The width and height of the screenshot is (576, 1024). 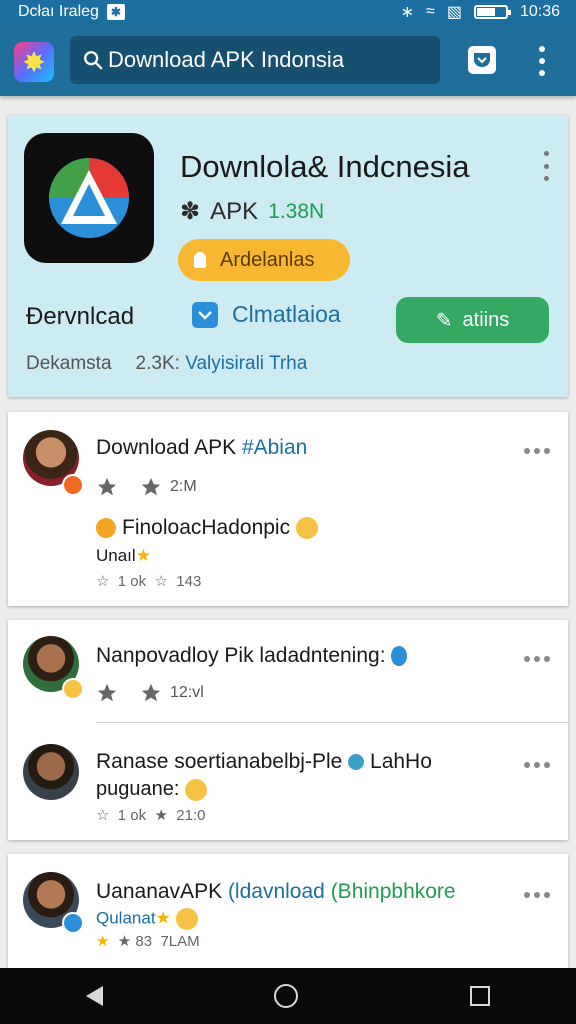 I want to click on apk-icon: ✽, so click(x=190, y=211).